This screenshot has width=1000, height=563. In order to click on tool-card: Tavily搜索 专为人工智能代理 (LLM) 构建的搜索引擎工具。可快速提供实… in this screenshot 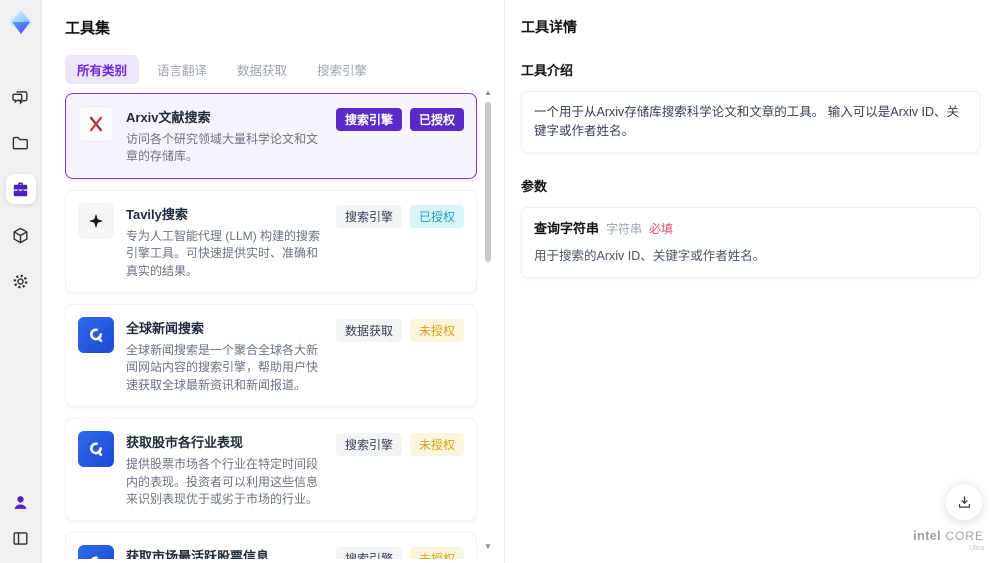, I will do `click(271, 241)`.